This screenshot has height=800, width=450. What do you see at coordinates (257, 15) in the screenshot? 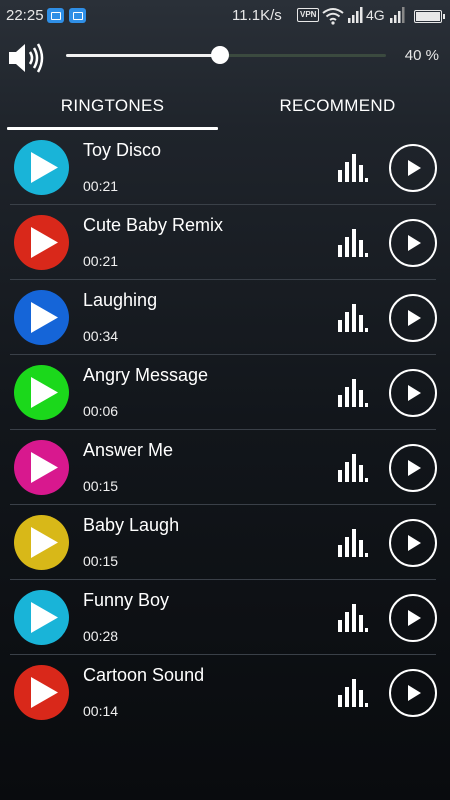
I see `status-net-speed: 11.1K/s` at bounding box center [257, 15].